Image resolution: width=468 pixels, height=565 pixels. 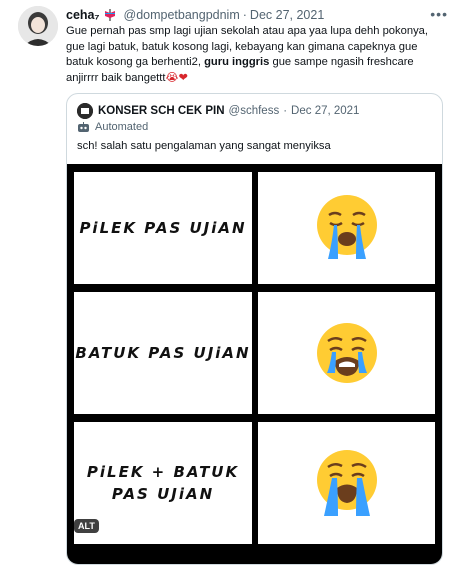 I want to click on author-handle: @dompetbangpdnim, so click(x=182, y=15).